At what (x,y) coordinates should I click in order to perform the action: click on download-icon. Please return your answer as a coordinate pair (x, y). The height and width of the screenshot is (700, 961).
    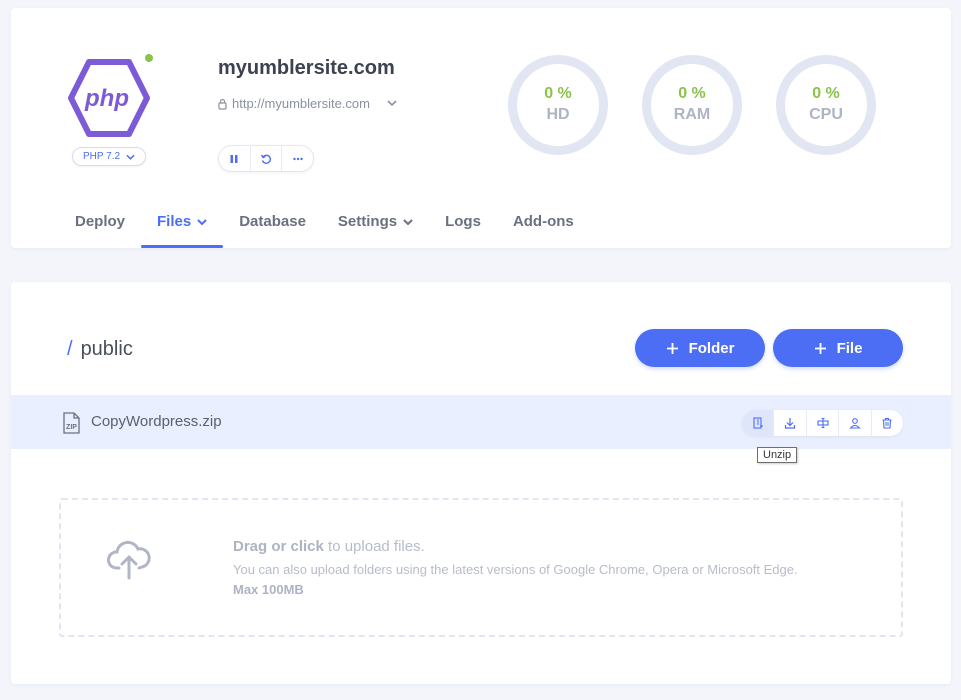
    Looking at the image, I should click on (790, 423).